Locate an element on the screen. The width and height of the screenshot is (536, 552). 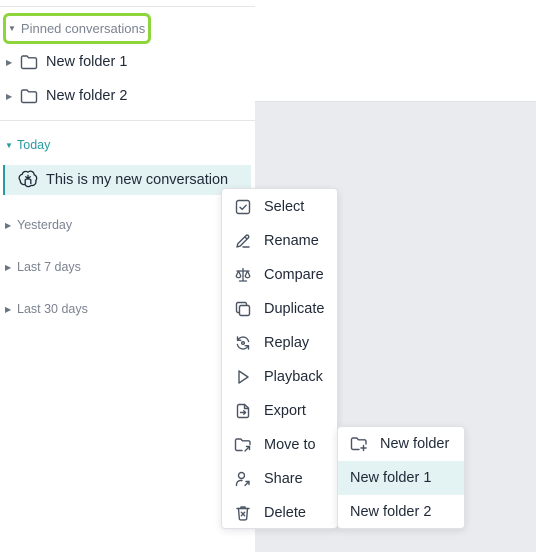
menu-item-compare: Compare is located at coordinates (279, 275).